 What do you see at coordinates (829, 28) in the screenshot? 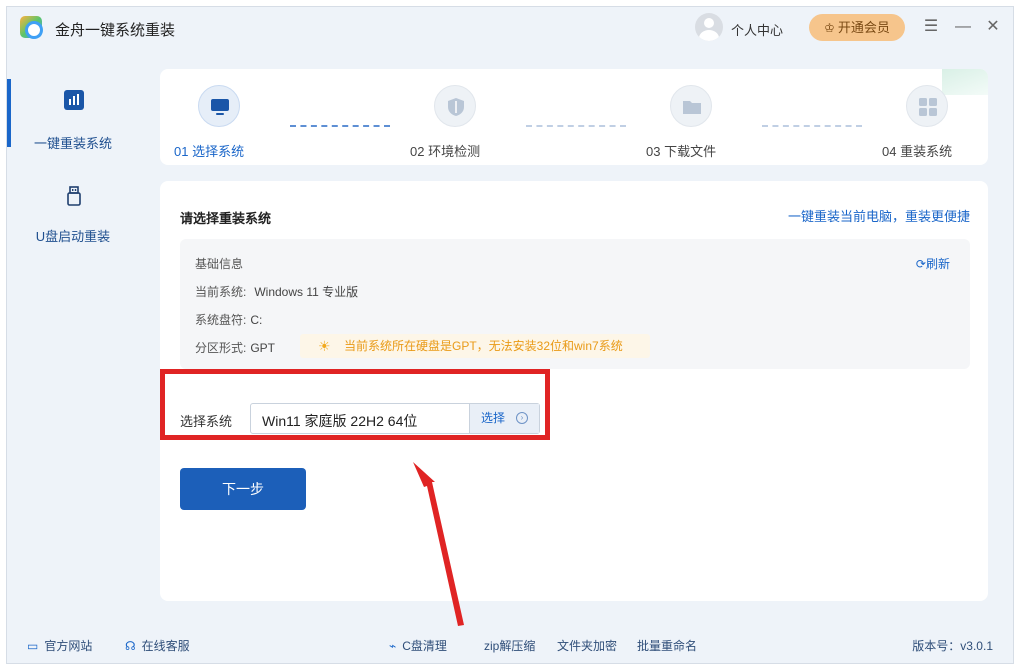
I see `crown-icon: ♔` at bounding box center [829, 28].